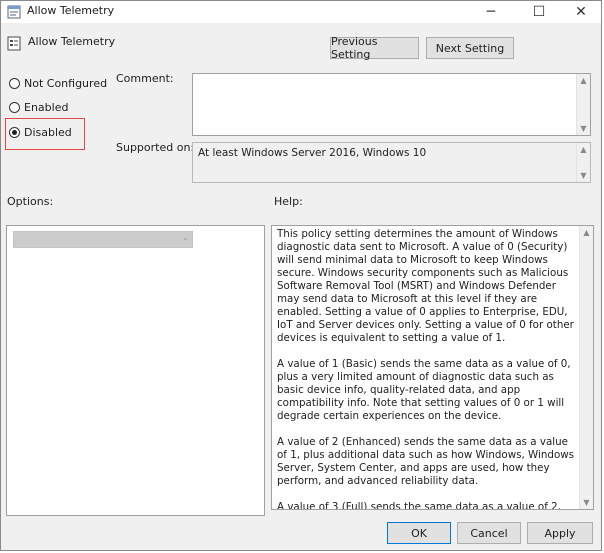 Image resolution: width=604 pixels, height=553 pixels. What do you see at coordinates (581, 12) in the screenshot?
I see `close-button: ✕` at bounding box center [581, 12].